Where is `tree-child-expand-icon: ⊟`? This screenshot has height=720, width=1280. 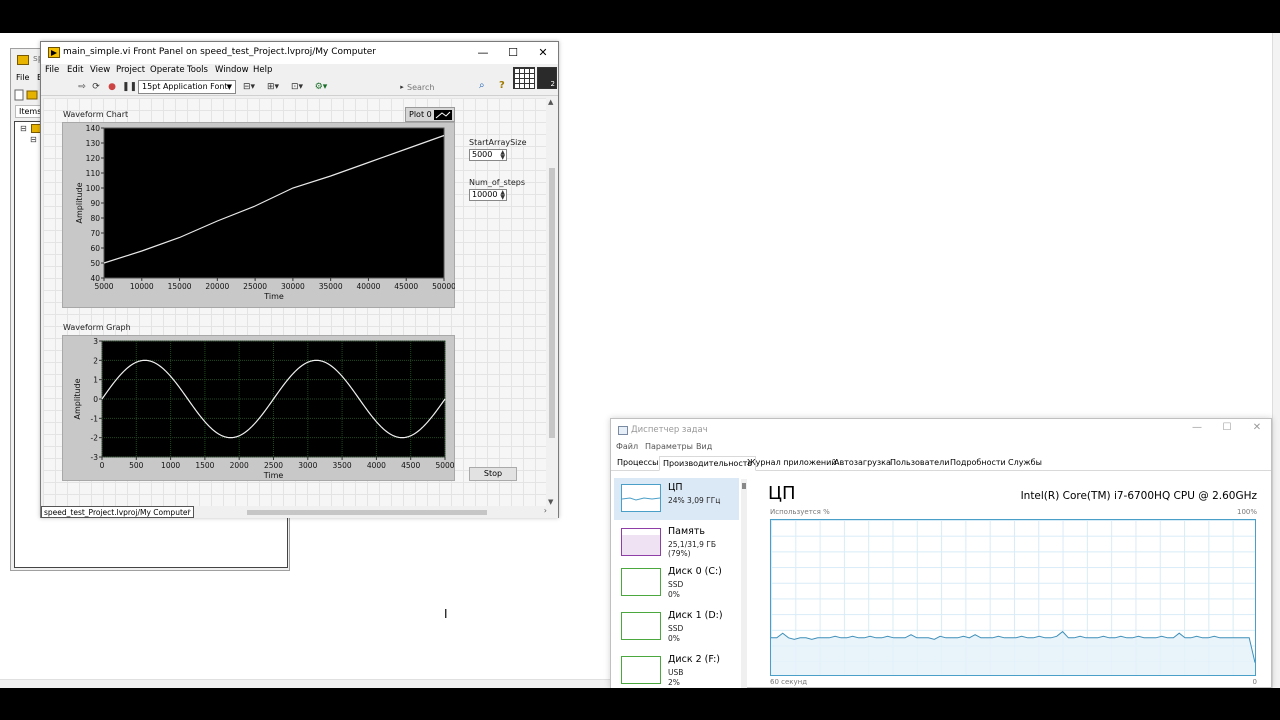
tree-child-expand-icon: ⊟ is located at coordinates (33, 139).